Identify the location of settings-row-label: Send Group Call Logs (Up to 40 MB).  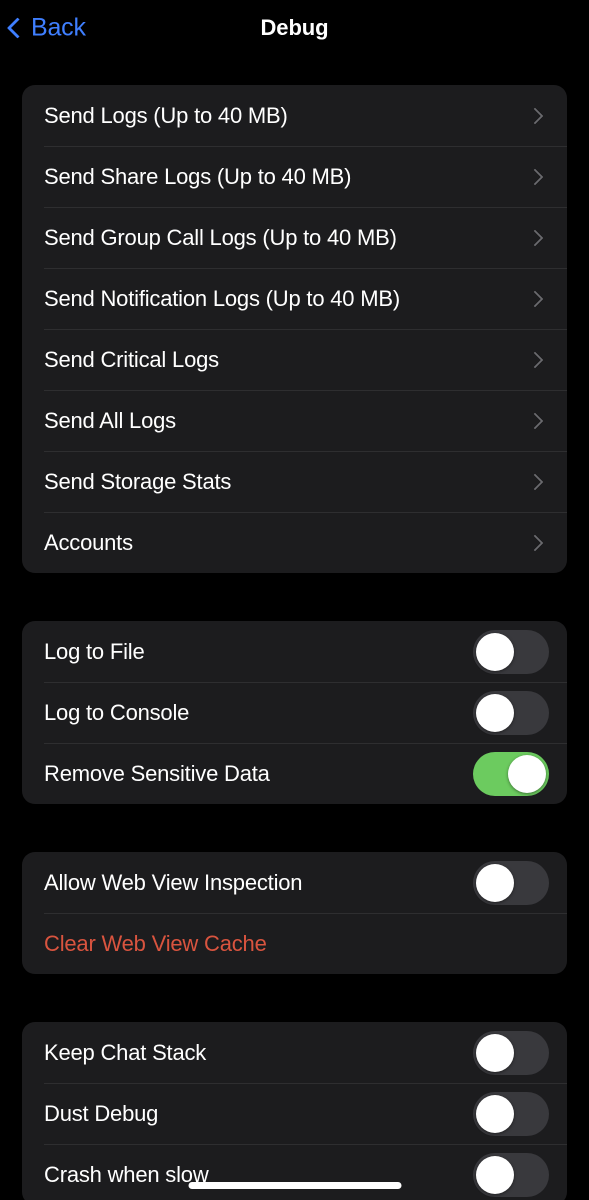
(220, 237).